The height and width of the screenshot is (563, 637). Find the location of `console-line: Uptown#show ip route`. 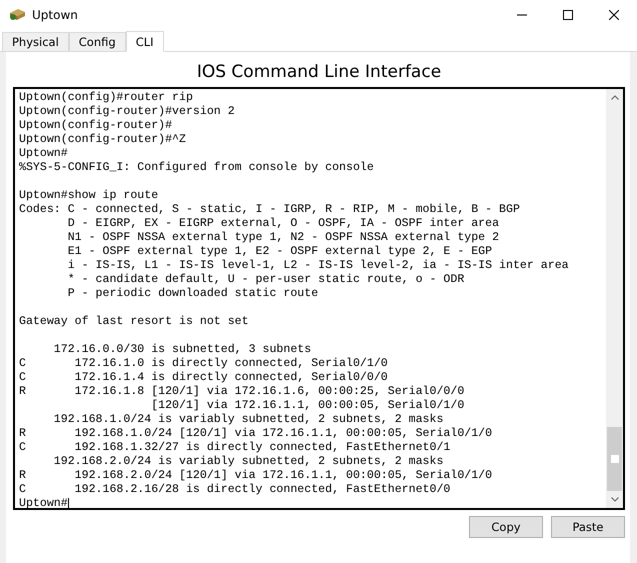

console-line: Uptown#show ip route is located at coordinates (88, 196).